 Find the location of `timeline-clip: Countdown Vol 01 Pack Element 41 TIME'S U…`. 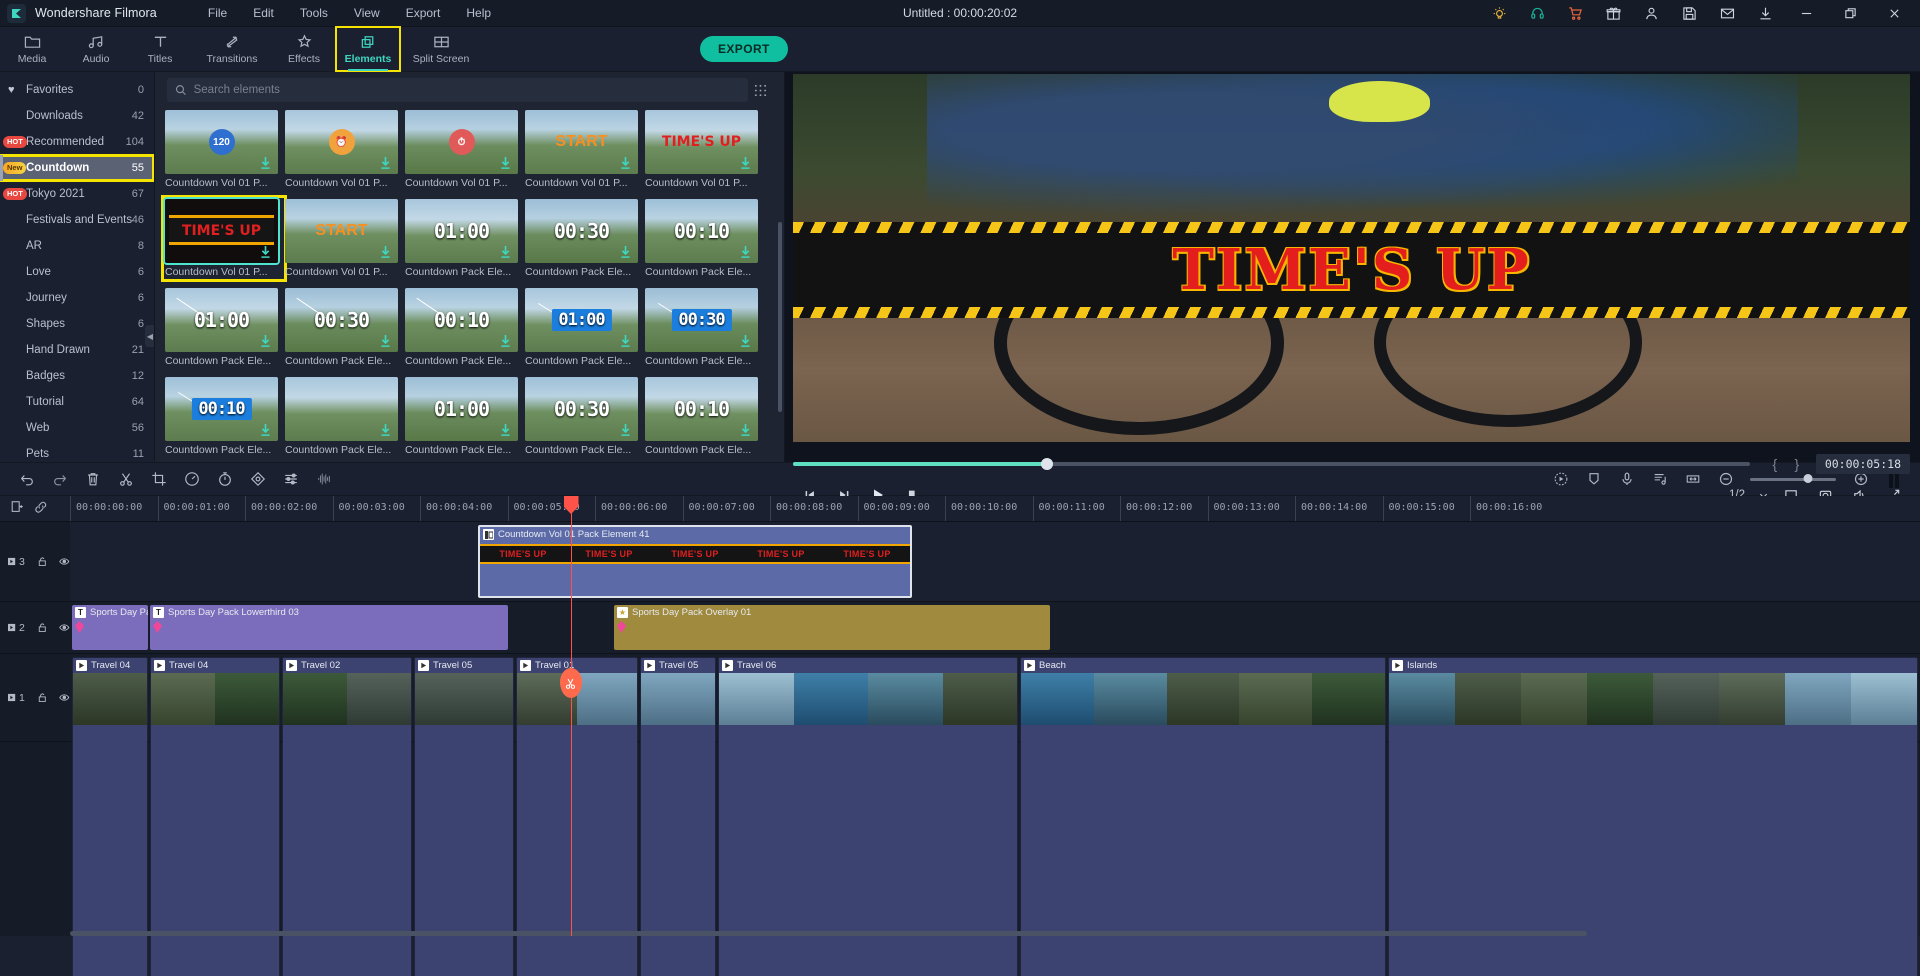

timeline-clip: Countdown Vol 01 Pack Element 41 TIME'S U… is located at coordinates (695, 561).